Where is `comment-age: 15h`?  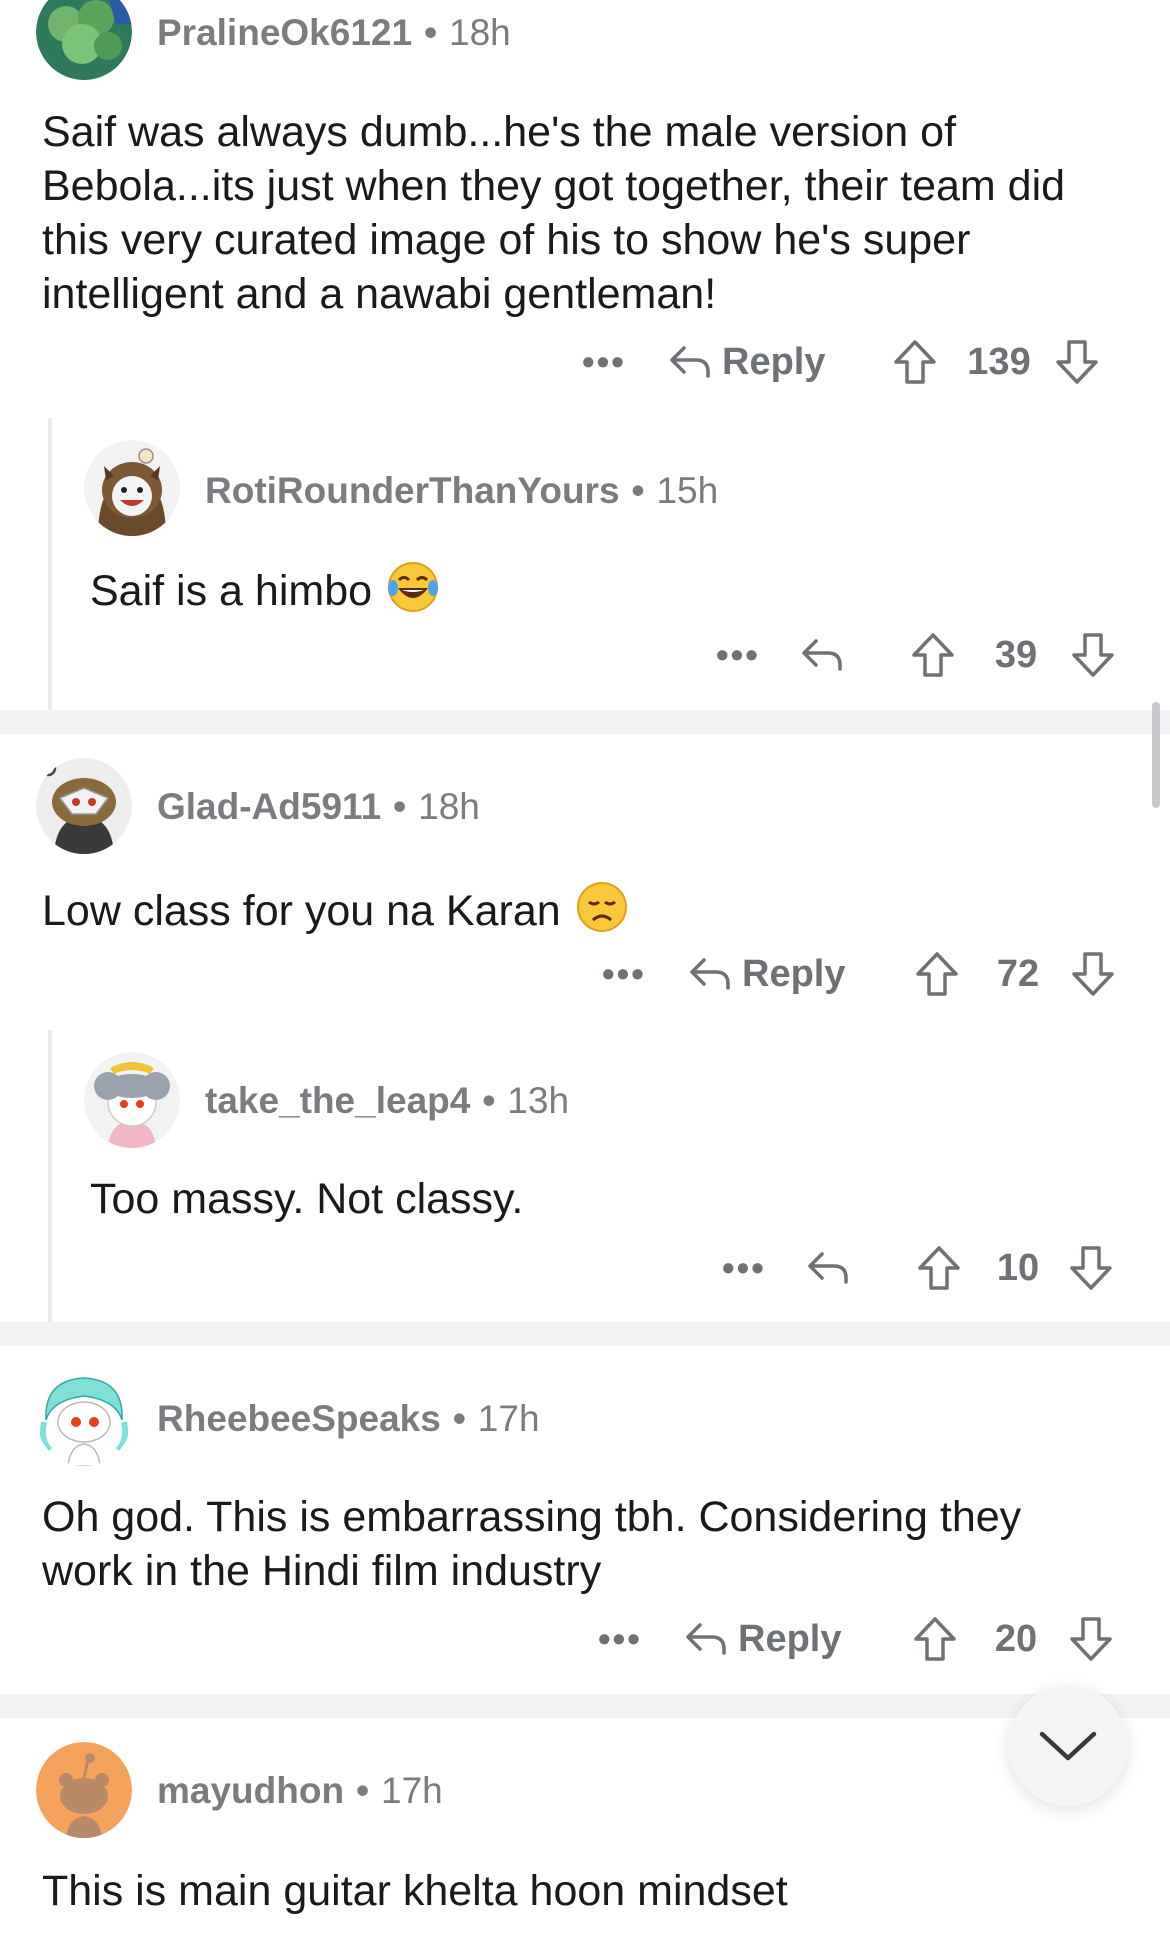 comment-age: 15h is located at coordinates (687, 490).